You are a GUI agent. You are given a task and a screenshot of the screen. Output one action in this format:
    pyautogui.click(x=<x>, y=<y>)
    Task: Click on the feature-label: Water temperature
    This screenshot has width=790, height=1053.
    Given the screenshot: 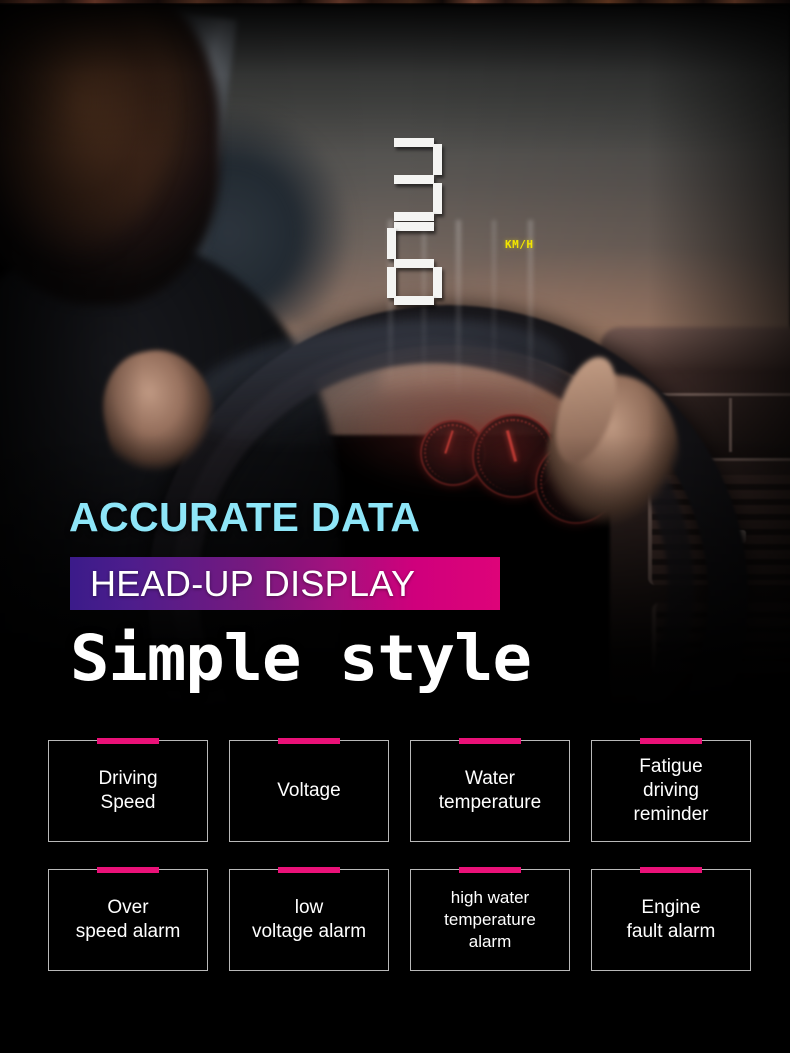 What is the action you would take?
    pyautogui.click(x=490, y=790)
    